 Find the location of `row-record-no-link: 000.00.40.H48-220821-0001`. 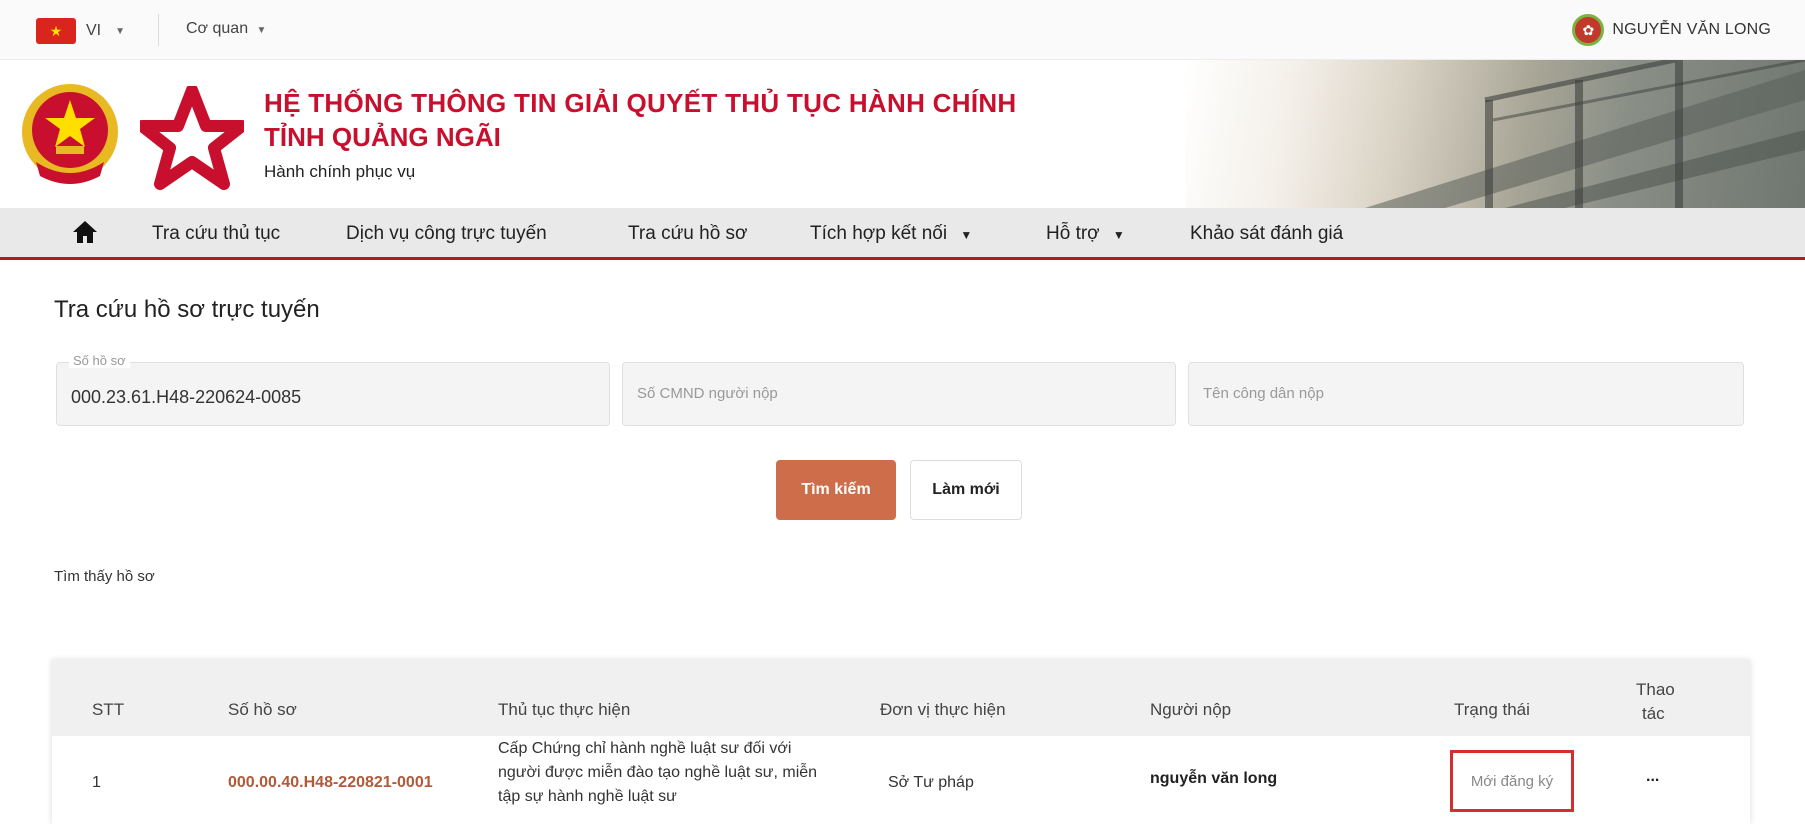

row-record-no-link: 000.00.40.H48-220821-0001 is located at coordinates (330, 783).